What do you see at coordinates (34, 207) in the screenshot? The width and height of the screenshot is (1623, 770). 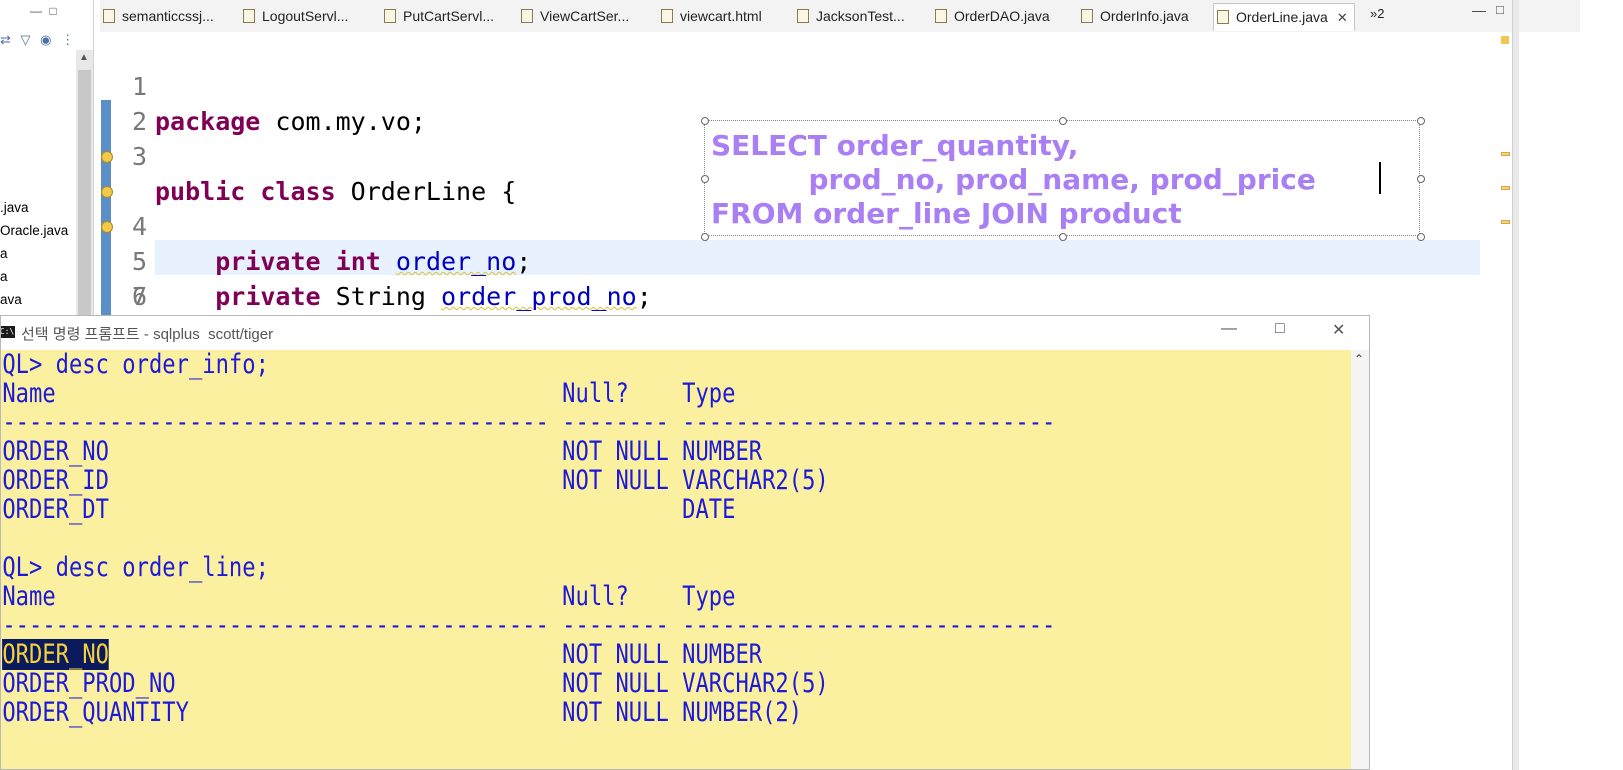 I see `tree-item: .java` at bounding box center [34, 207].